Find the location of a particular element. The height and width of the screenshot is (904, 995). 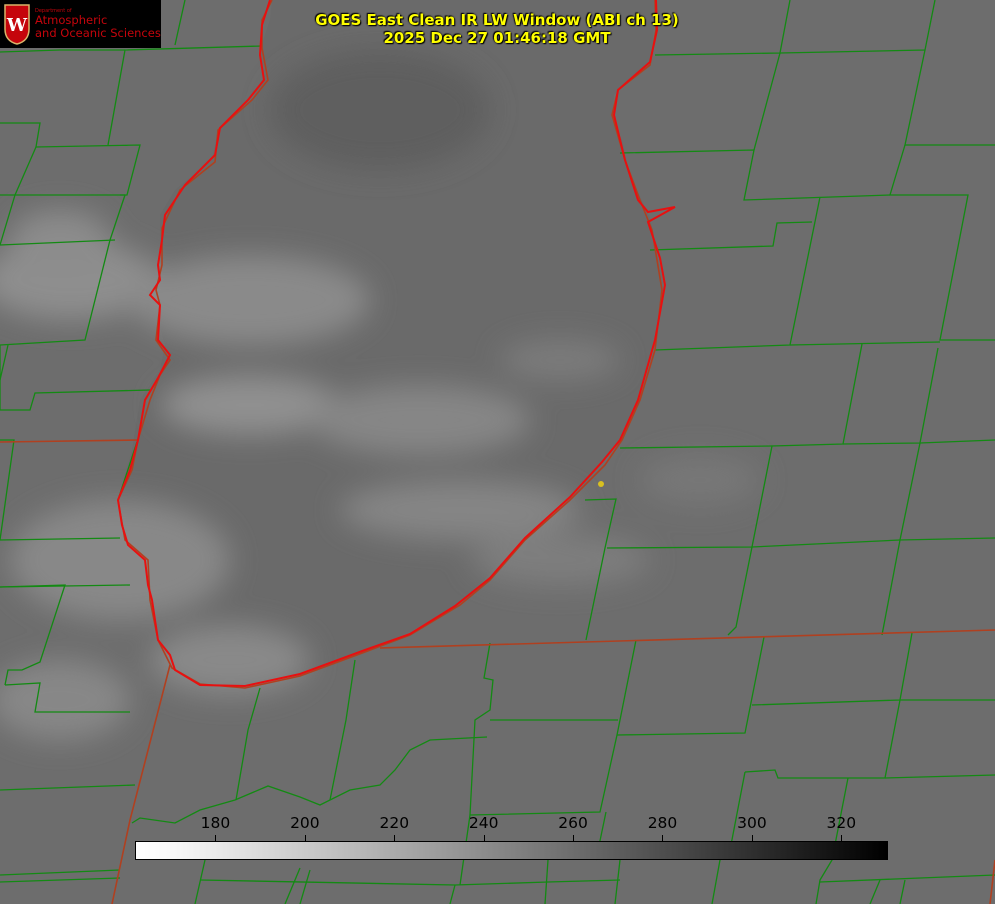

colorbar-tick-label: 280 is located at coordinates (662, 823).